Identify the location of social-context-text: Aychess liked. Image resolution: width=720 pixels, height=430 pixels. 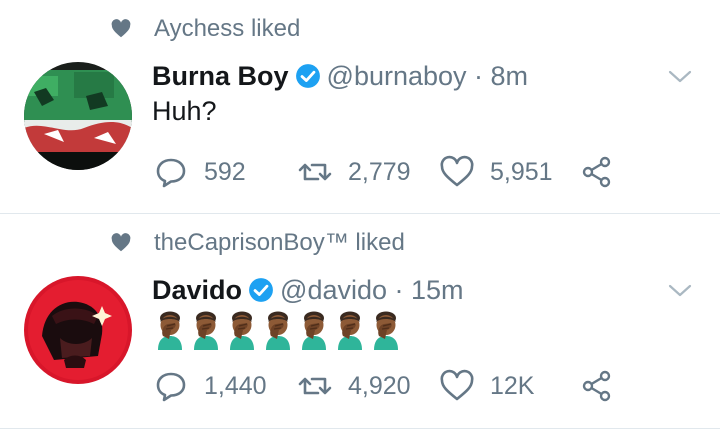
(227, 28).